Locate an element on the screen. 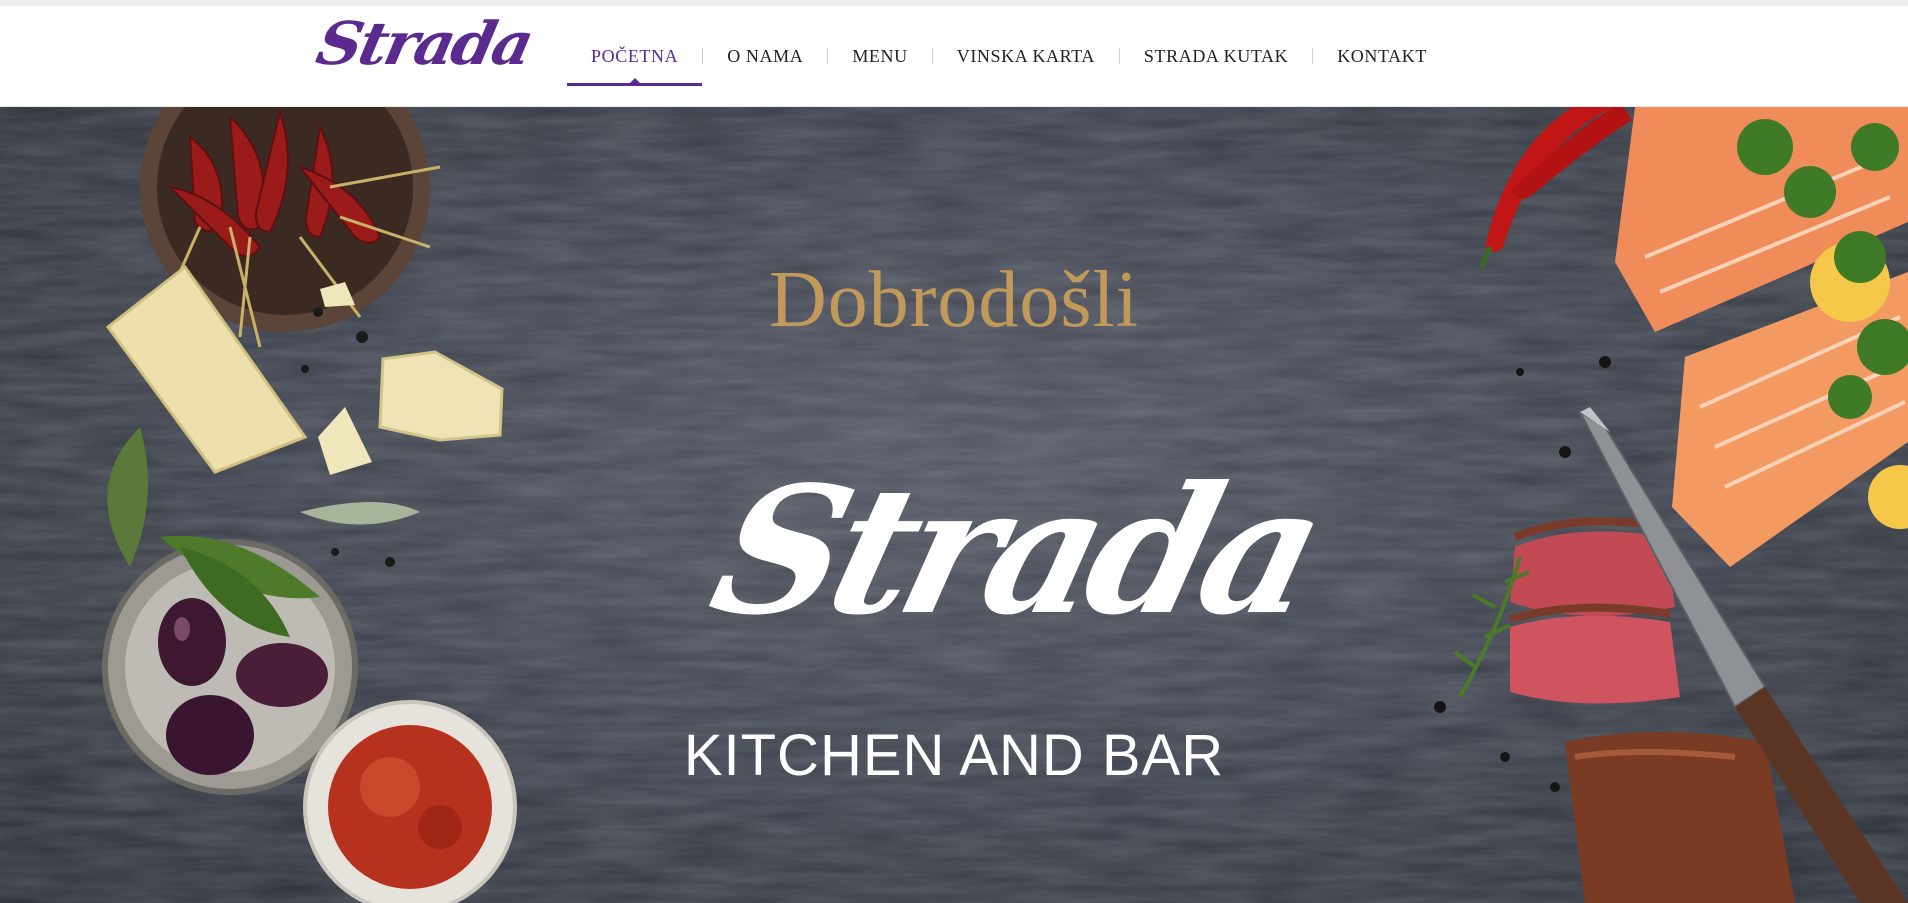  nav-item-label: MENU is located at coordinates (880, 55).